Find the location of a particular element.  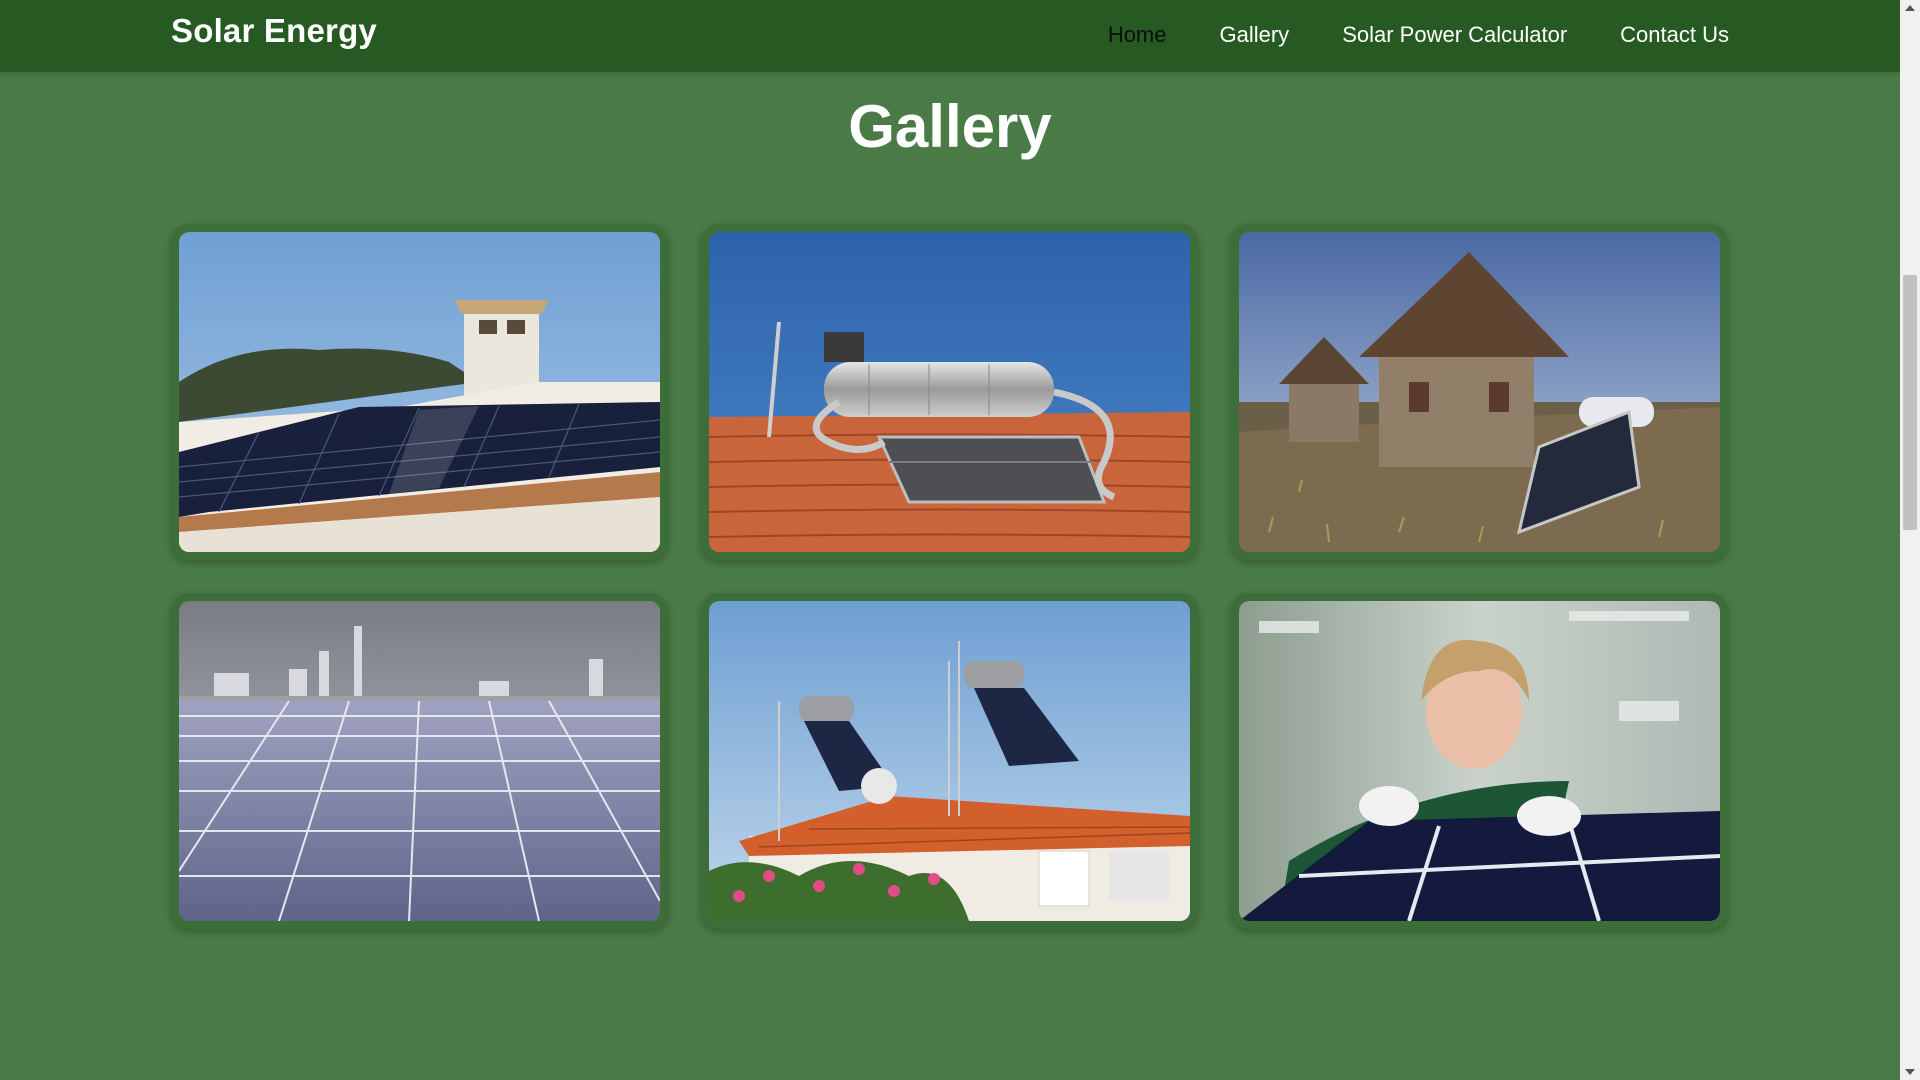

scroll-thumb is located at coordinates (1910, 402).